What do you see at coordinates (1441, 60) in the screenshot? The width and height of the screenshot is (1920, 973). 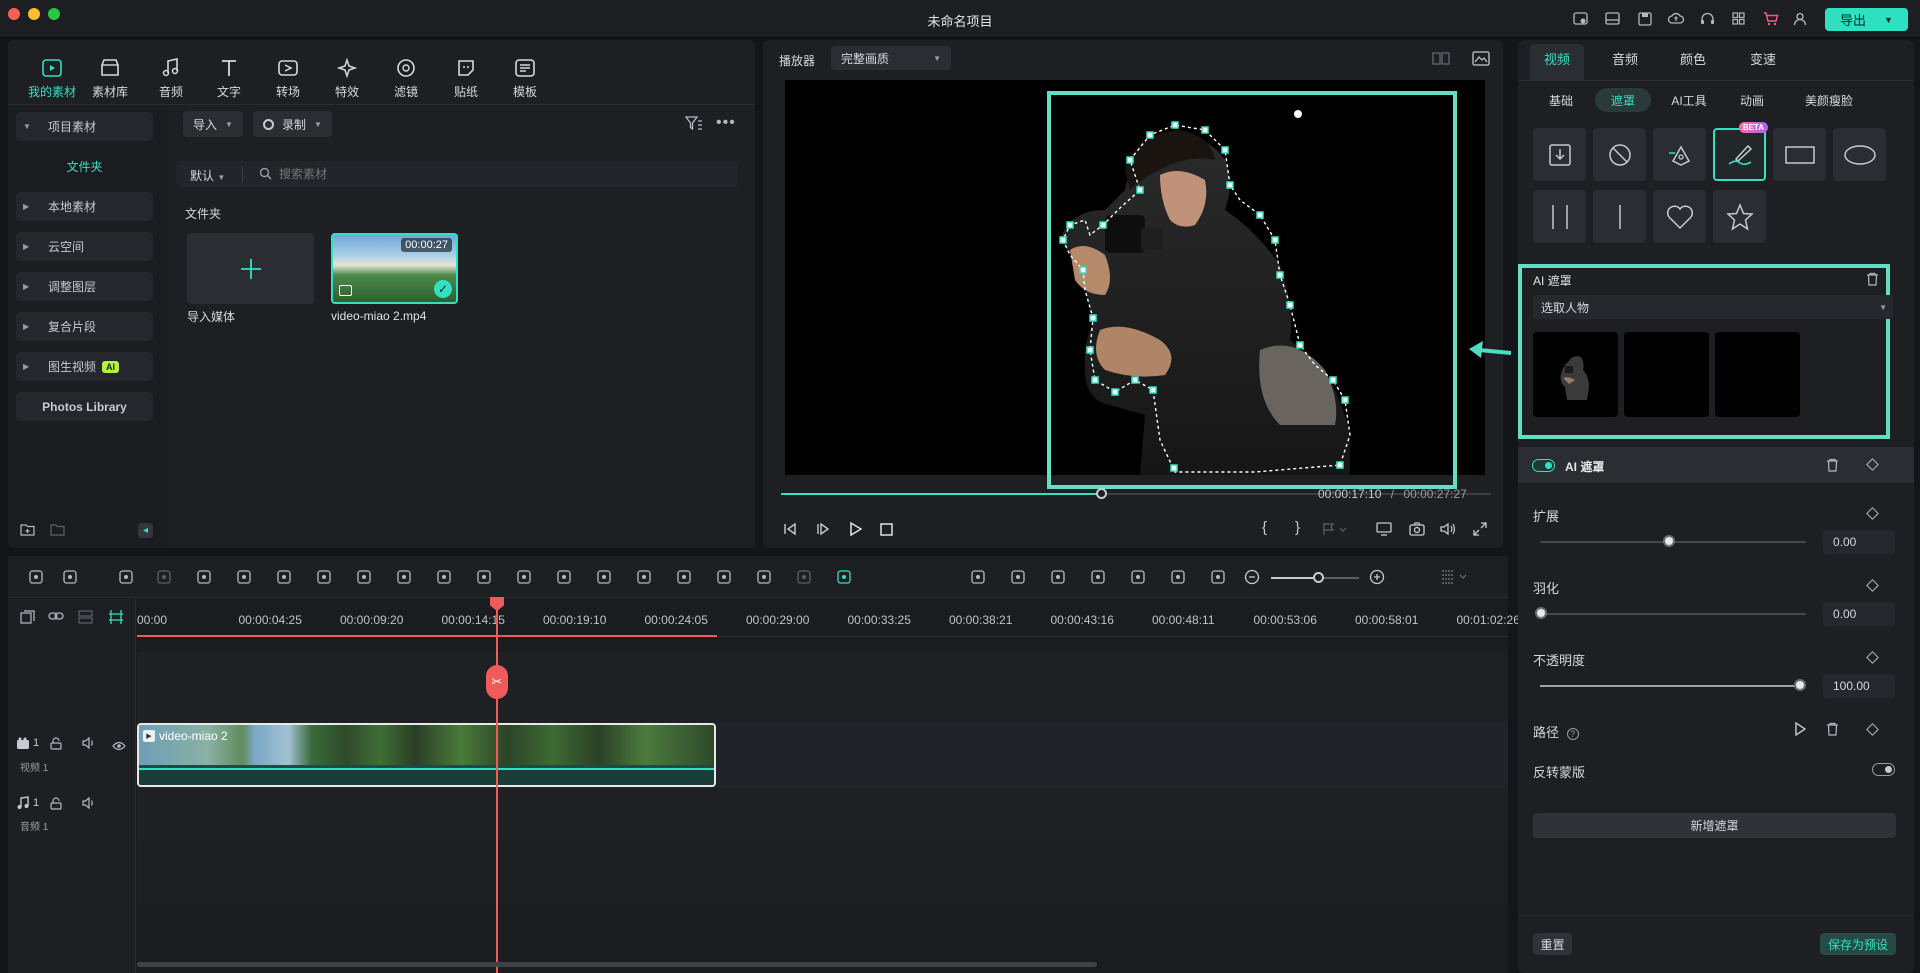 I see `grid-view-icon` at bounding box center [1441, 60].